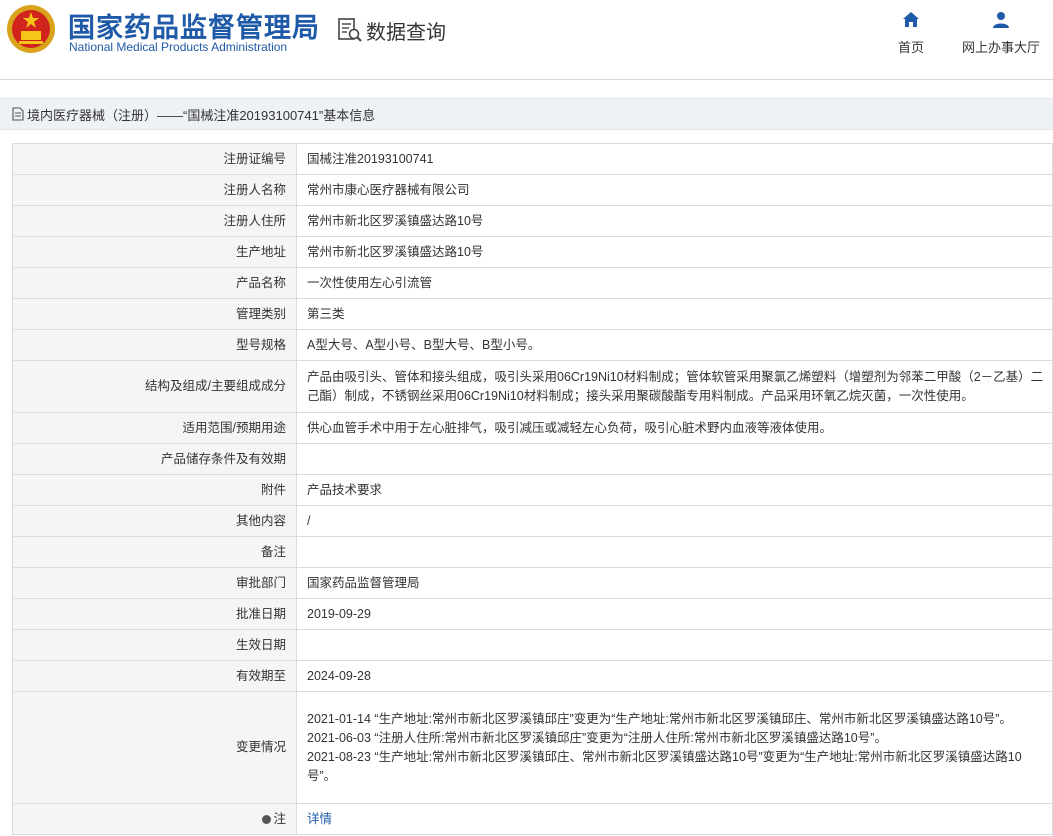 This screenshot has width=1053, height=836. Describe the element at coordinates (18, 114) in the screenshot. I see `document-icon` at that location.